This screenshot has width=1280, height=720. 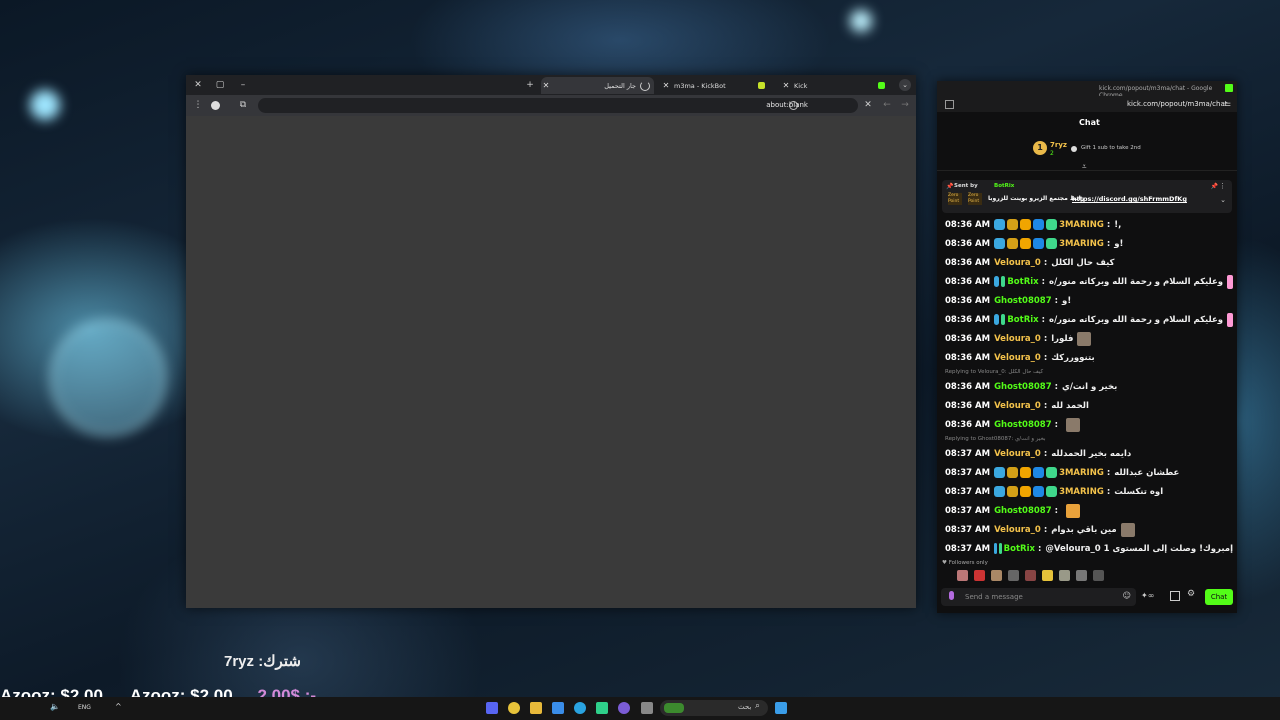 What do you see at coordinates (944, 563) in the screenshot?
I see `heart-icon: ♥` at bounding box center [944, 563].